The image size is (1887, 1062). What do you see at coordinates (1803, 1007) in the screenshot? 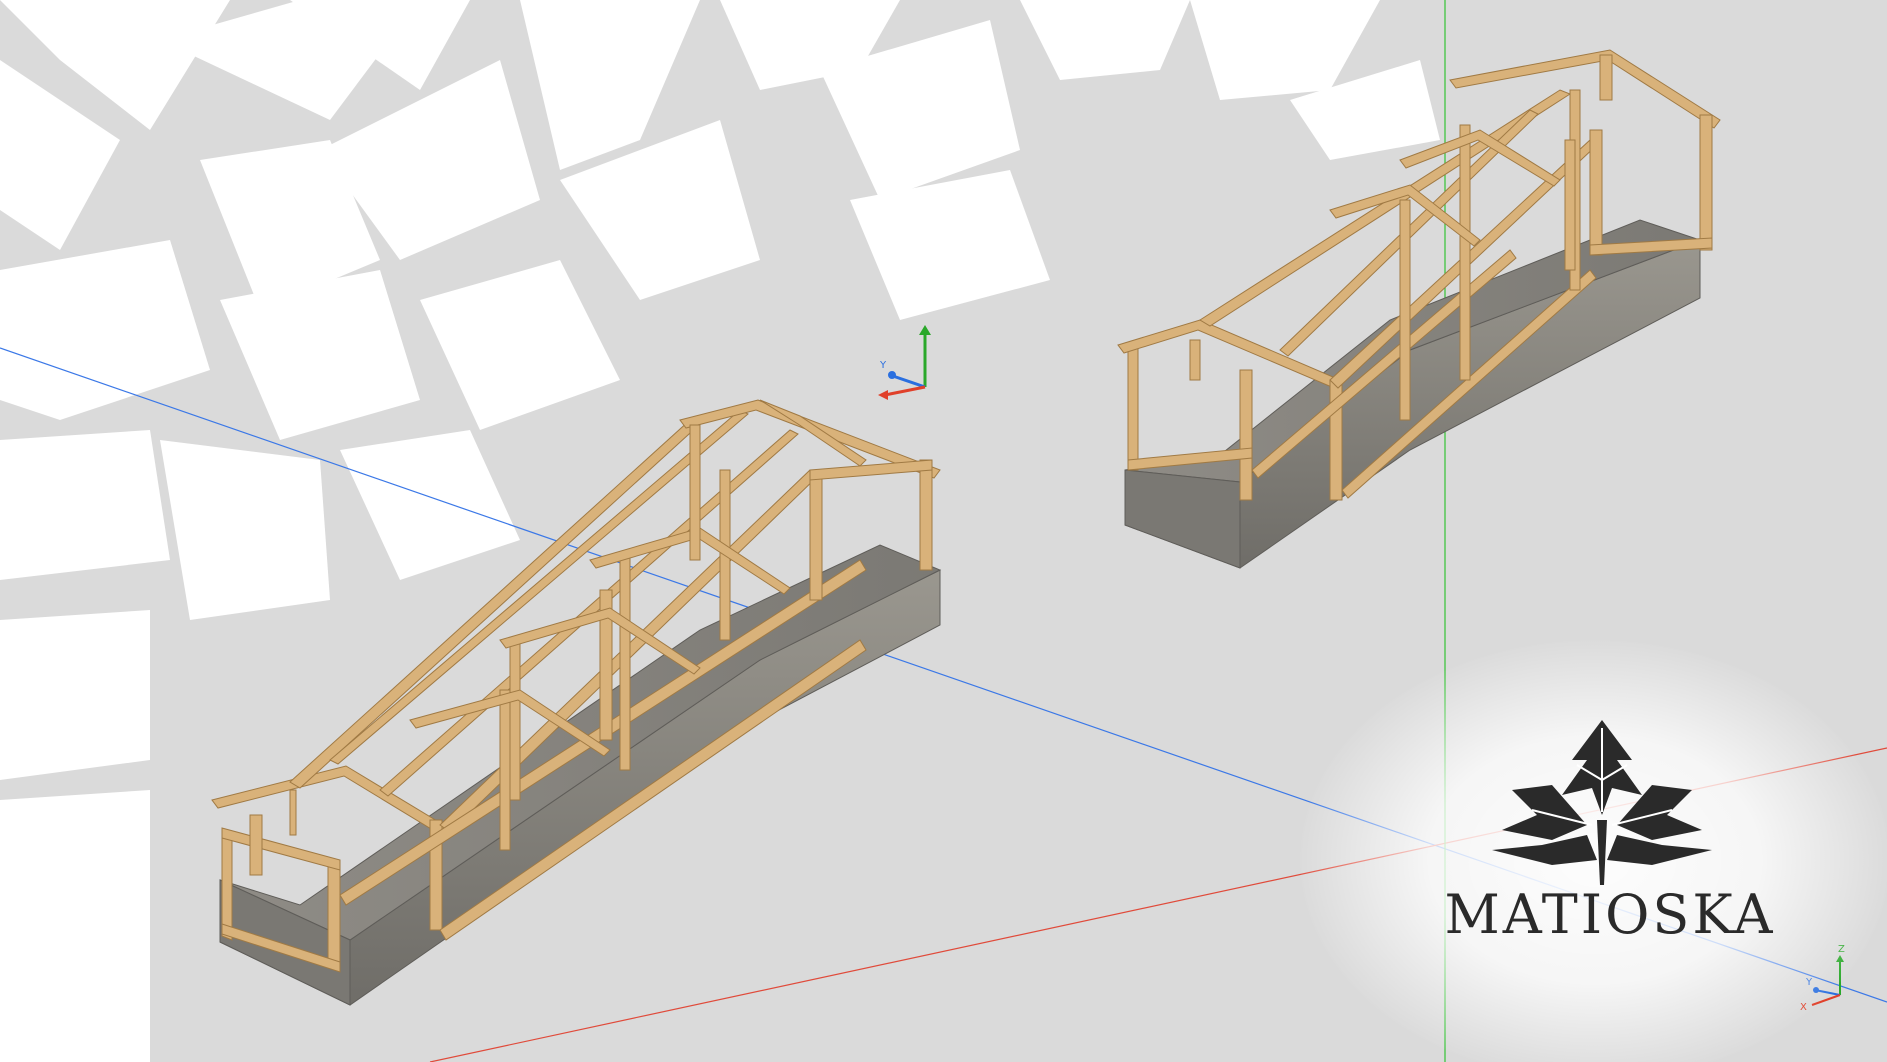
I see `gizmo-label-x: X` at bounding box center [1803, 1007].